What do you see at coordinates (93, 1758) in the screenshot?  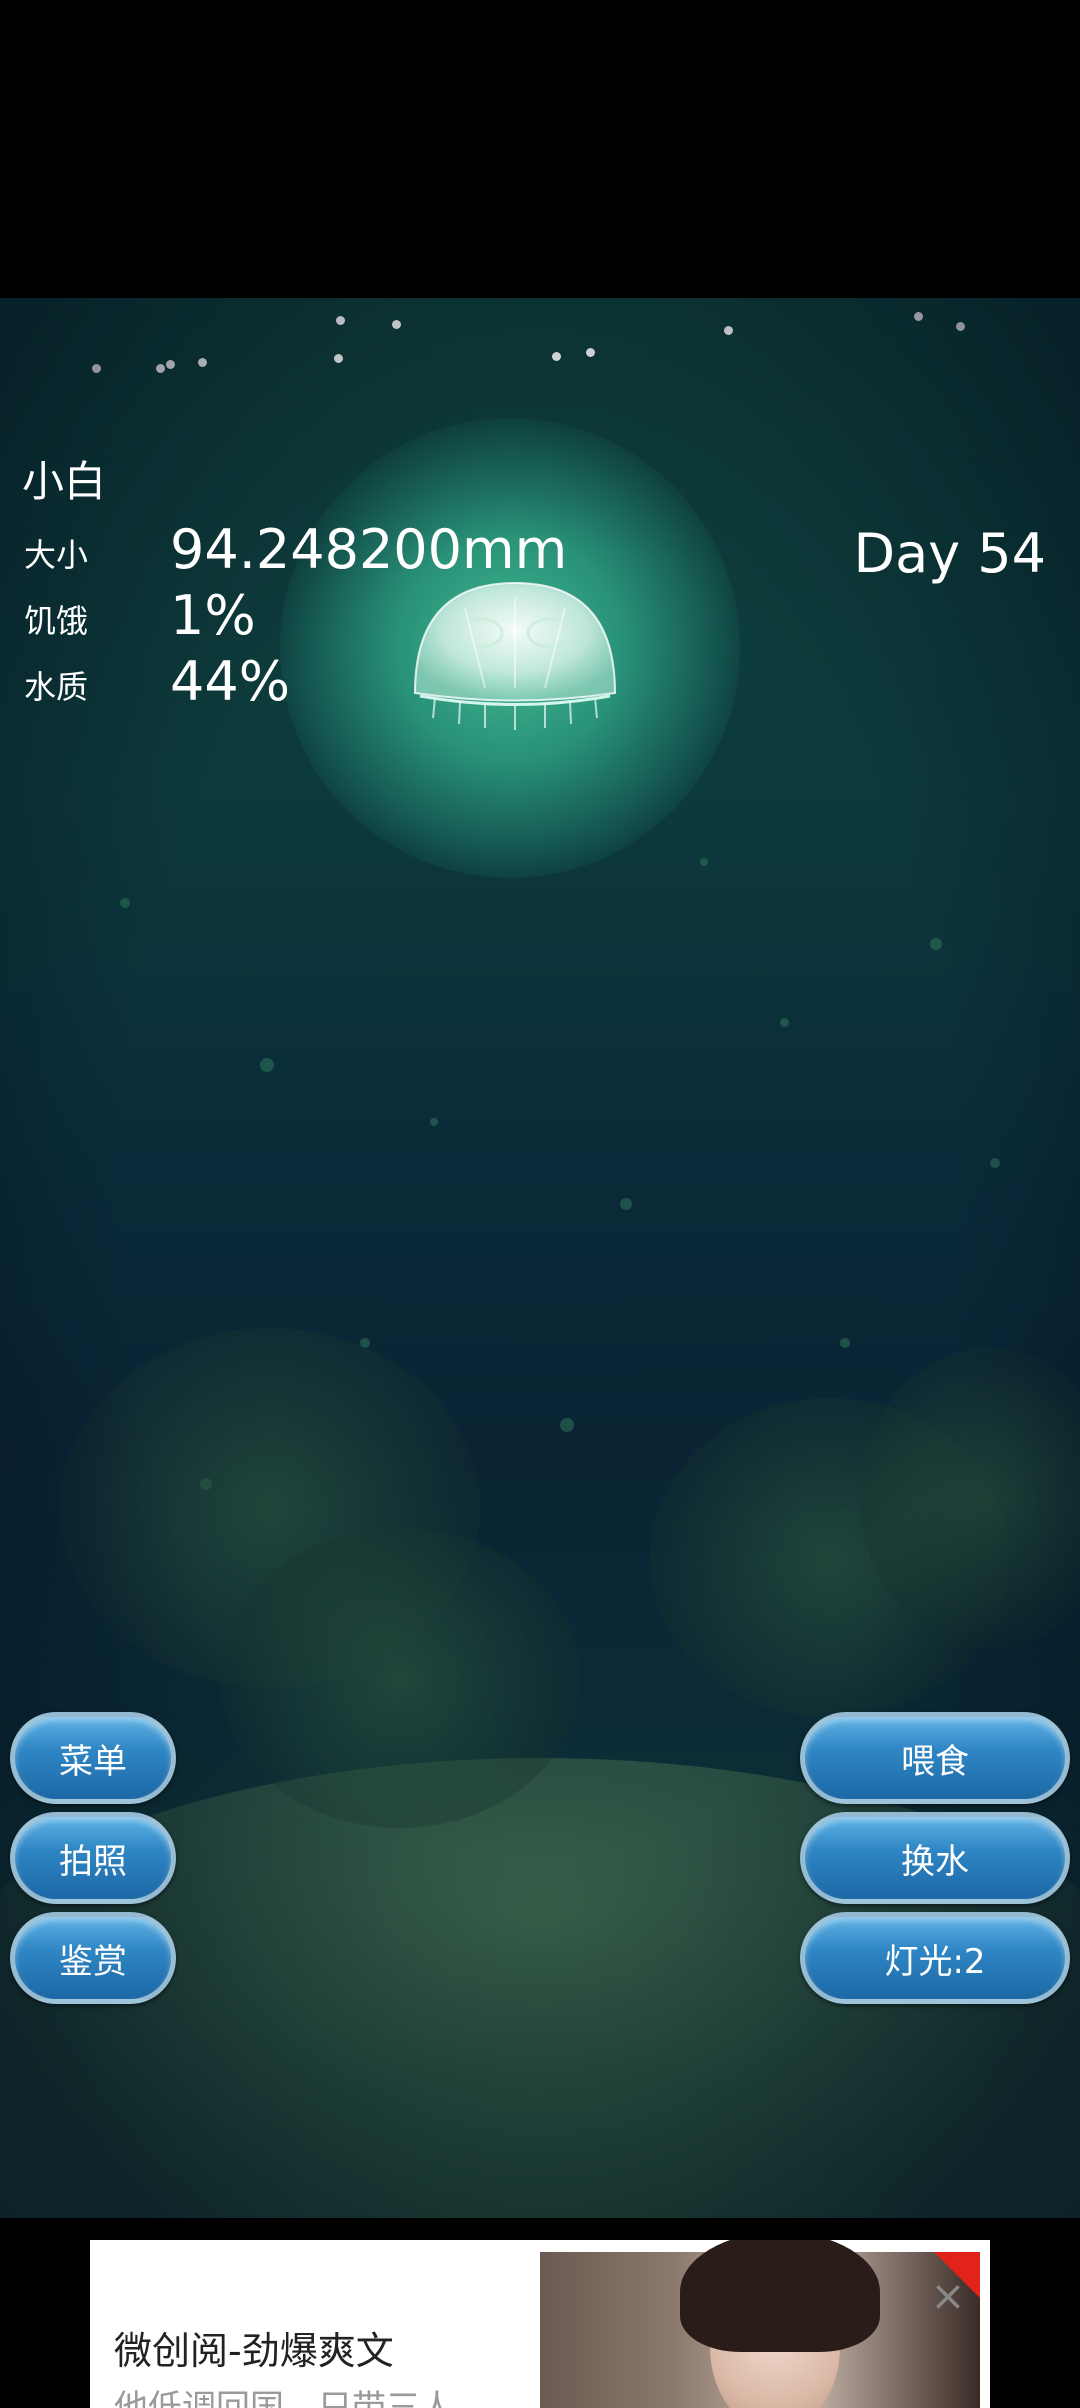 I see `menu-button: 菜单` at bounding box center [93, 1758].